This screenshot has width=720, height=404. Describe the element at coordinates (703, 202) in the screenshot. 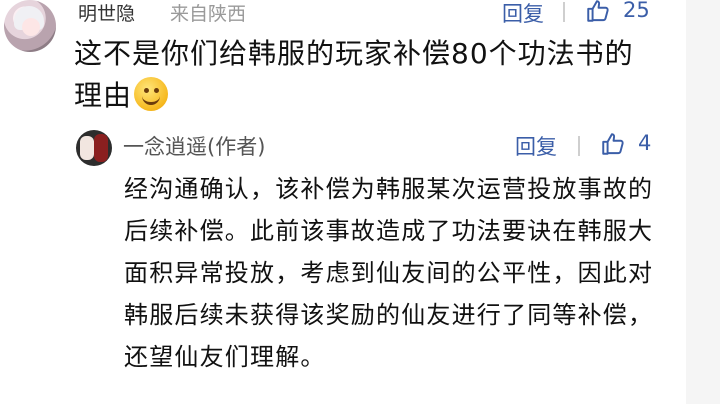

I see `right-scroll-strip` at that location.